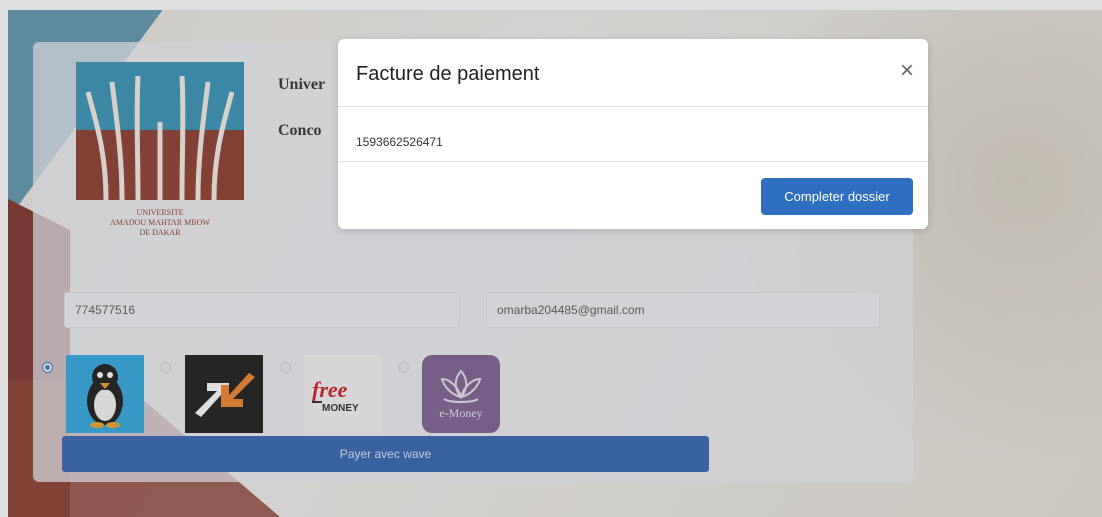 Image resolution: width=1102 pixels, height=517 pixels. I want to click on invoice-number: 1593662526471, so click(399, 142).